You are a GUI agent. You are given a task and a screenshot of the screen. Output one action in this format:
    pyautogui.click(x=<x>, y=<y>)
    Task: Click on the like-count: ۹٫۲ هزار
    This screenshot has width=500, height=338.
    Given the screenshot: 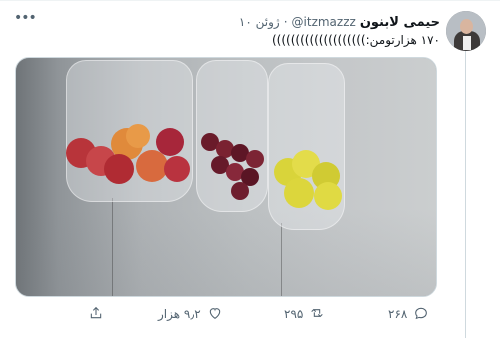 What is the action you would take?
    pyautogui.click(x=179, y=314)
    